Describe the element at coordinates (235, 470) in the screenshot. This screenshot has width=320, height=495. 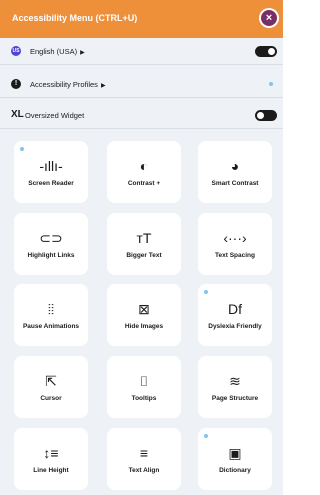
I see `feature-label: Dictionary` at that location.